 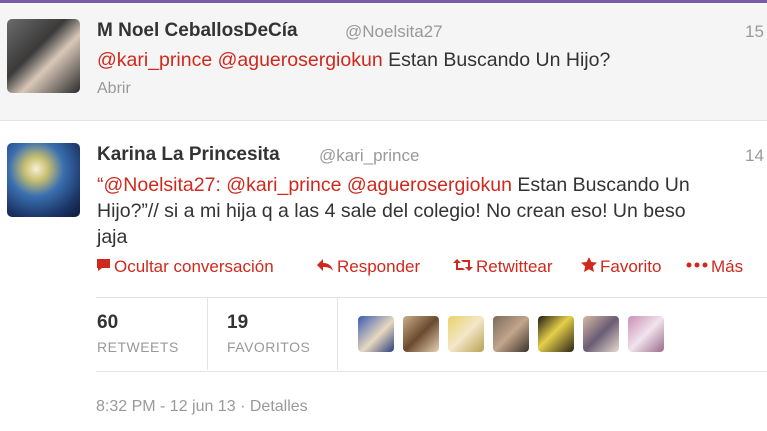 What do you see at coordinates (221, 185) in the screenshot?
I see `quote-colon: :` at bounding box center [221, 185].